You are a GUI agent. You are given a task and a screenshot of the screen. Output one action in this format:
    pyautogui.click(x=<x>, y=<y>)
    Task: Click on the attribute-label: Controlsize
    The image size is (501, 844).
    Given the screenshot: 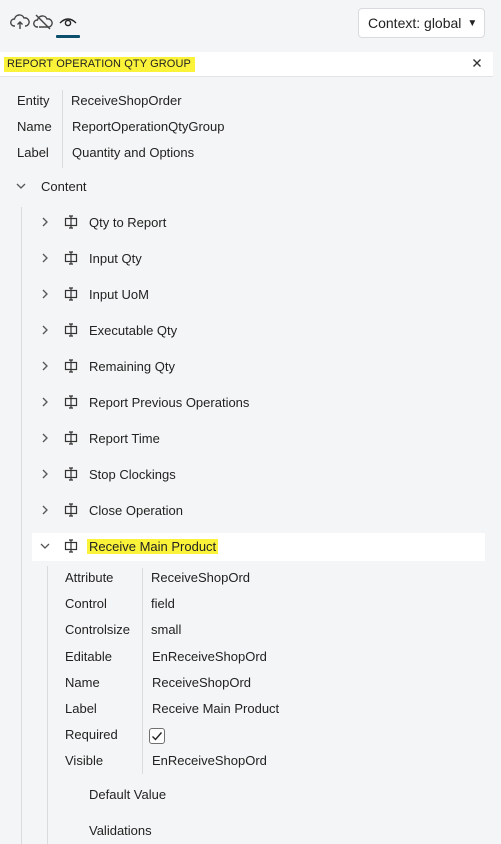 What is the action you would take?
    pyautogui.click(x=98, y=629)
    